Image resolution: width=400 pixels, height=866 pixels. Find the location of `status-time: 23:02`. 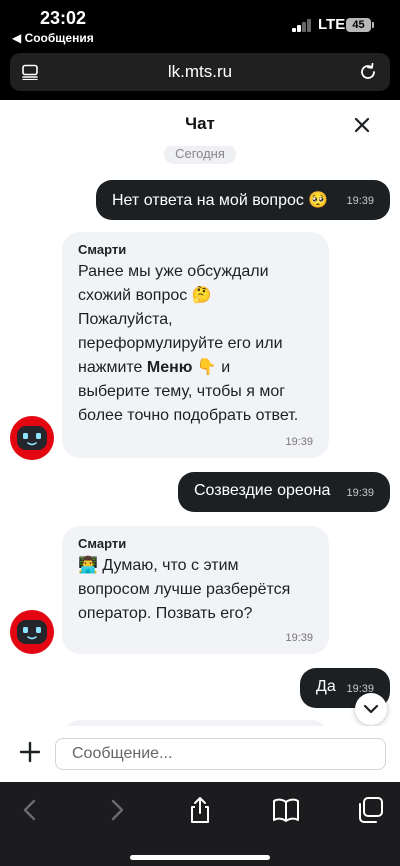

status-time: 23:02 is located at coordinates (63, 18).